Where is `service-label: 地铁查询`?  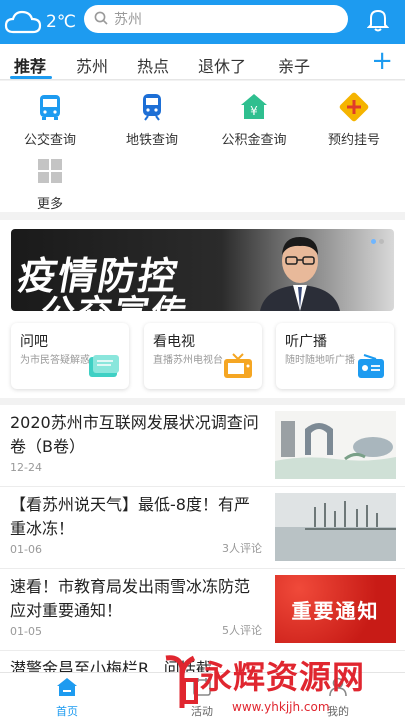 service-label: 地铁查询 is located at coordinates (151, 140).